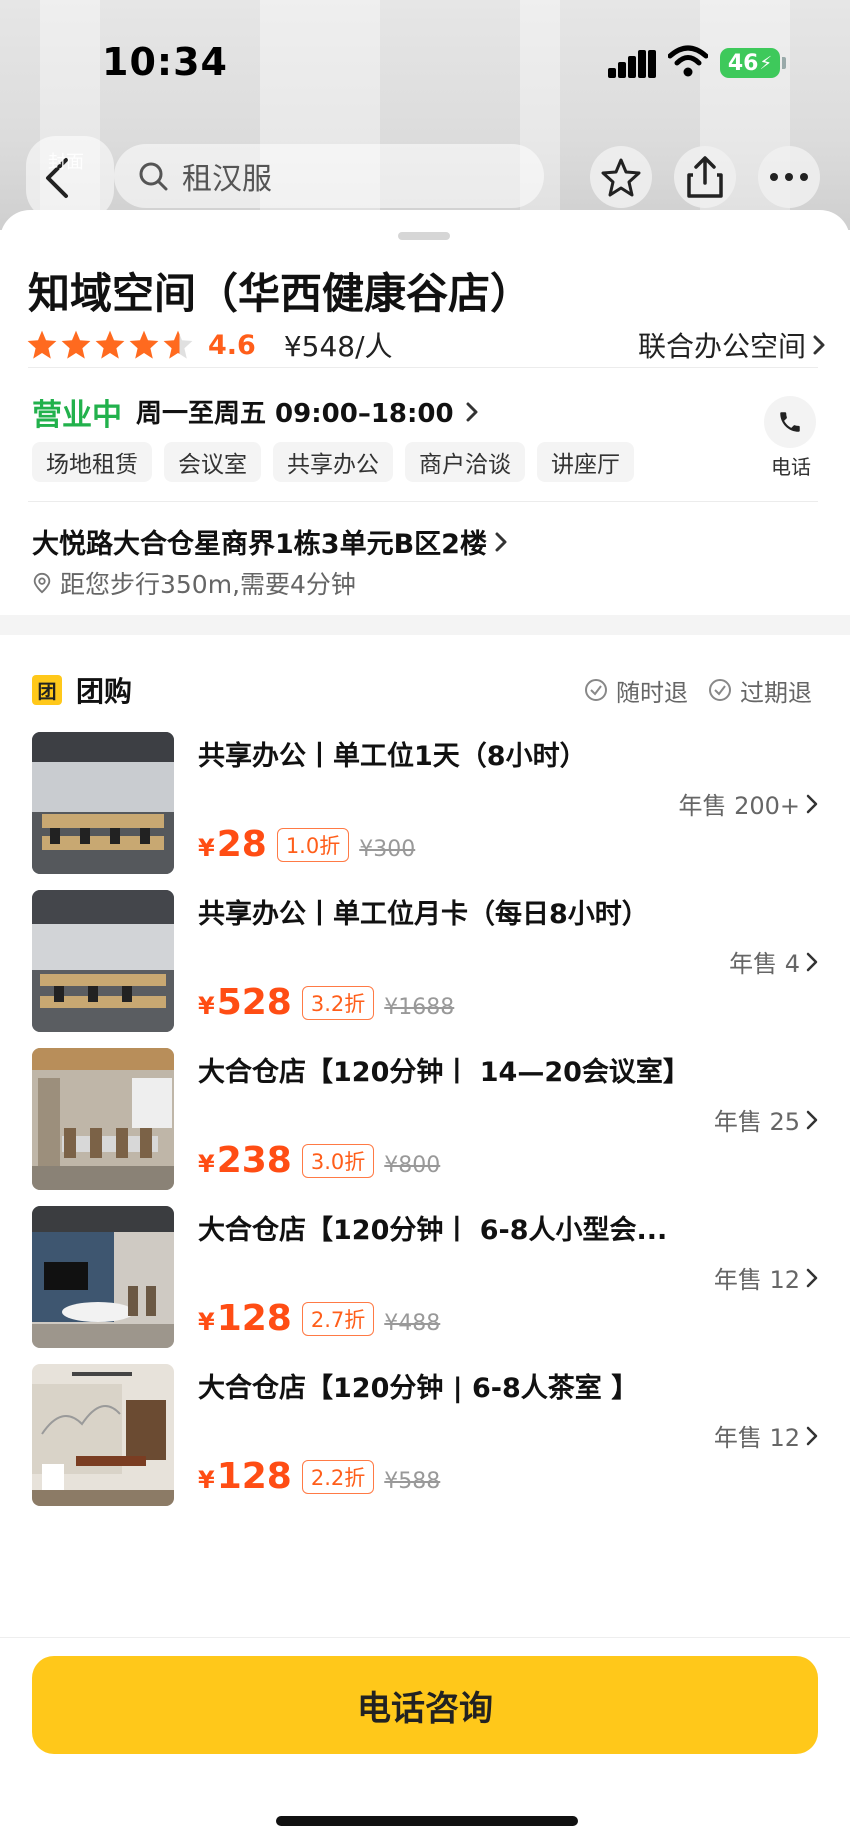 The height and width of the screenshot is (1843, 850). What do you see at coordinates (392, 756) in the screenshot?
I see `deal-name: 共享办公丨单工位1天（8小时）` at bounding box center [392, 756].